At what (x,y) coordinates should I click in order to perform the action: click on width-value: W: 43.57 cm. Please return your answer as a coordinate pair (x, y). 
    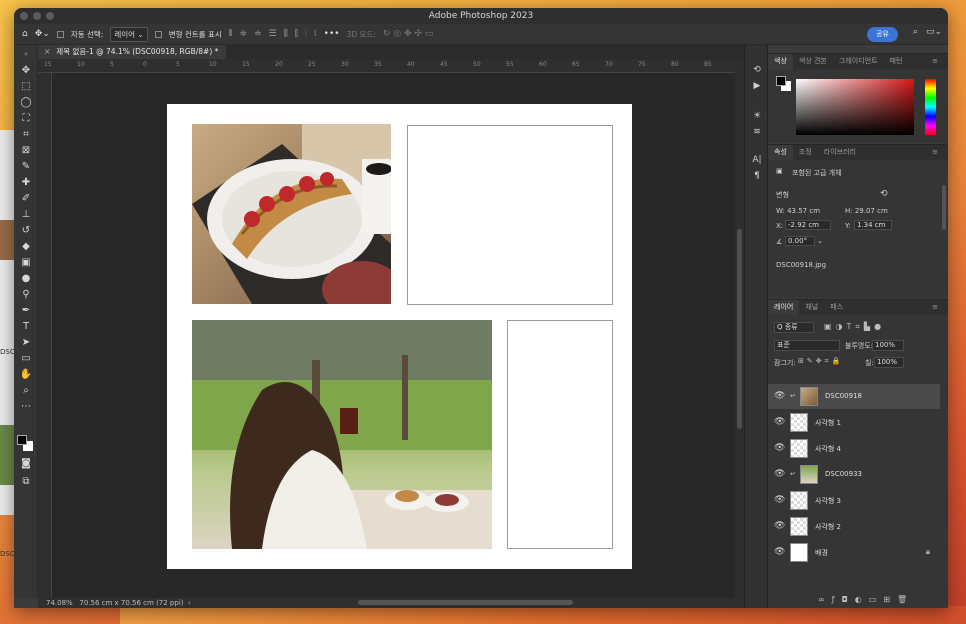
    Looking at the image, I should click on (798, 211).